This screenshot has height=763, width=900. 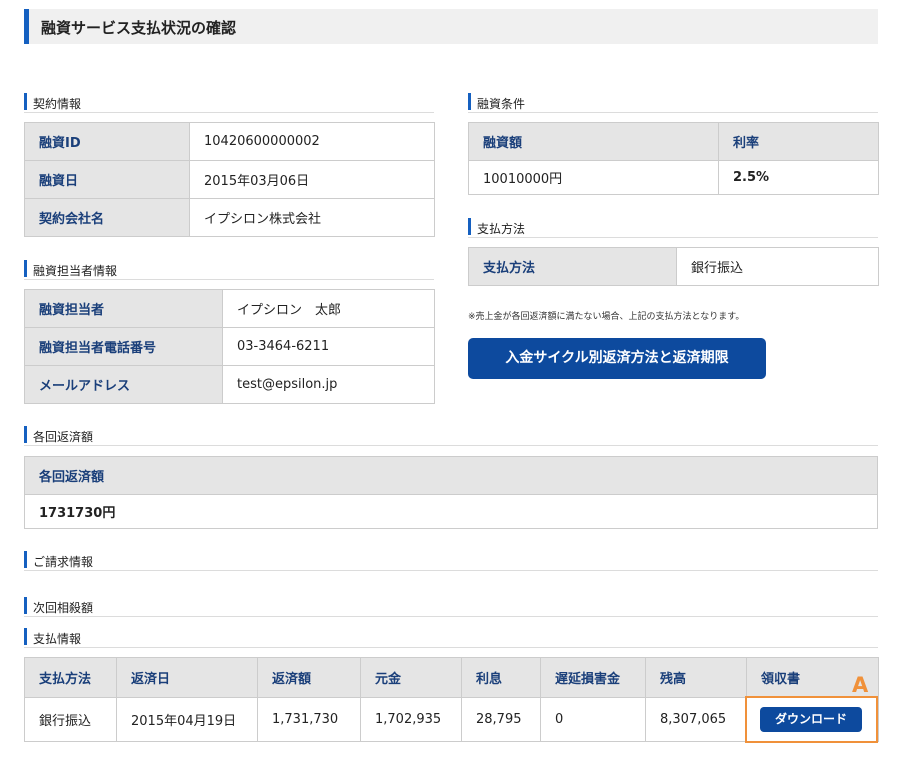 I want to click on loan-date-value: 2015年03月06日, so click(x=312, y=179).